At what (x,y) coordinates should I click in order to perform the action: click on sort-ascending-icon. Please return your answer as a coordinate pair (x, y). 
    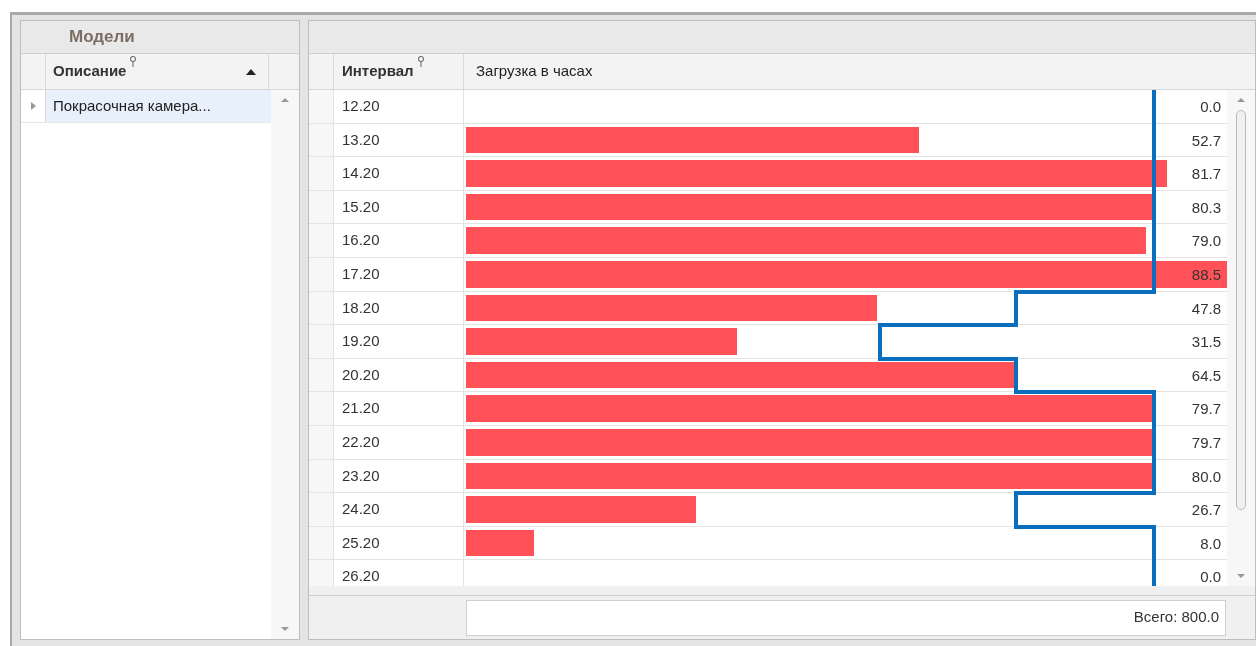
    Looking at the image, I should click on (251, 71).